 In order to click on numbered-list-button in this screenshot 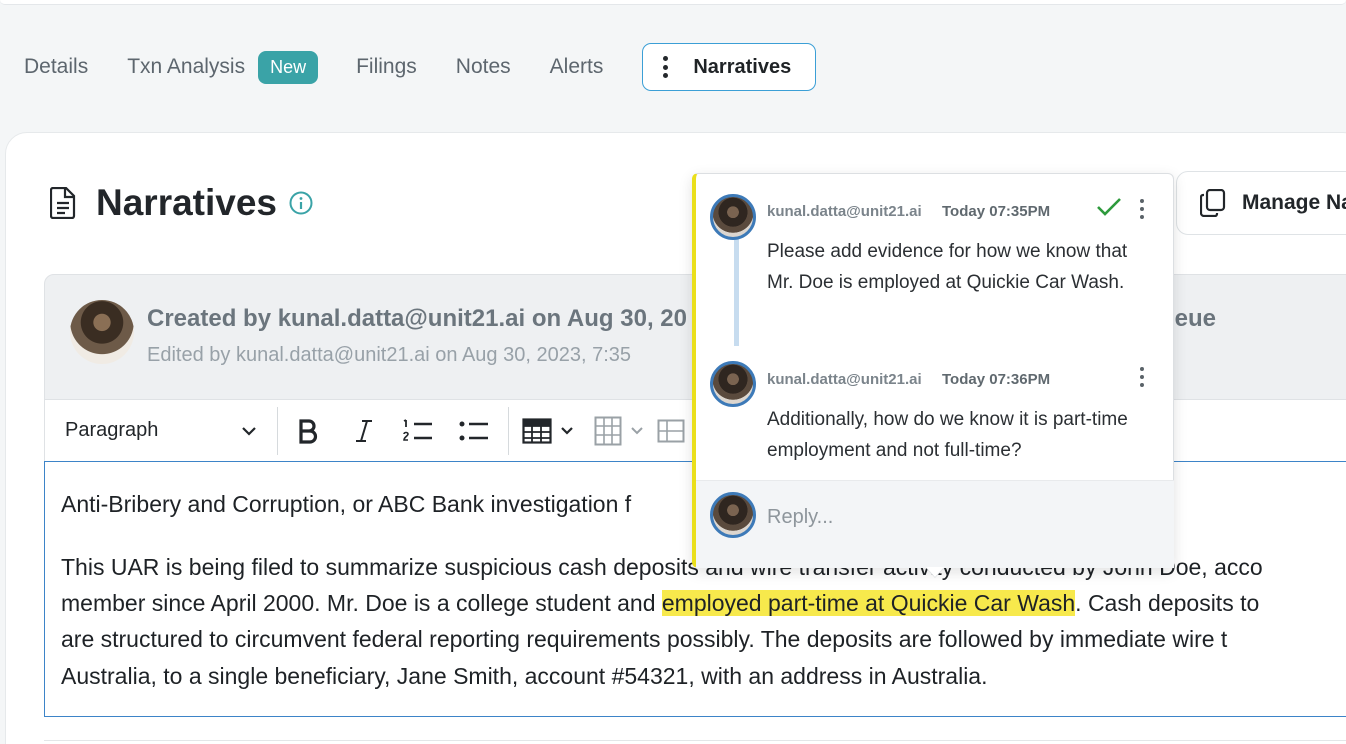, I will do `click(418, 431)`.